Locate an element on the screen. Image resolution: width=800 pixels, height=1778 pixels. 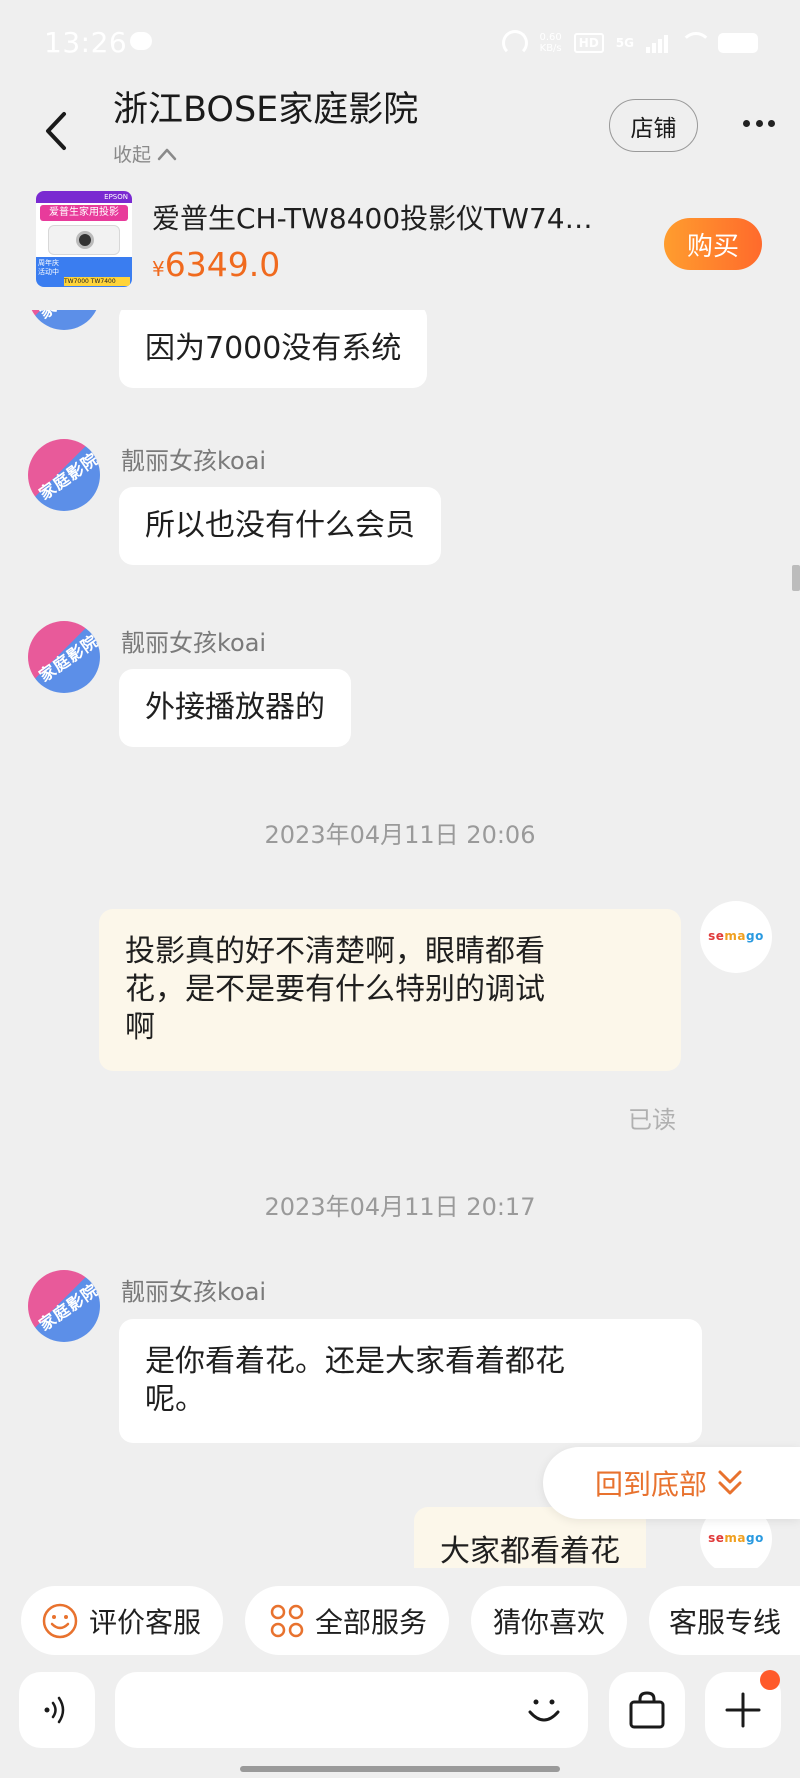
cloud-icon is located at coordinates (141, 41).